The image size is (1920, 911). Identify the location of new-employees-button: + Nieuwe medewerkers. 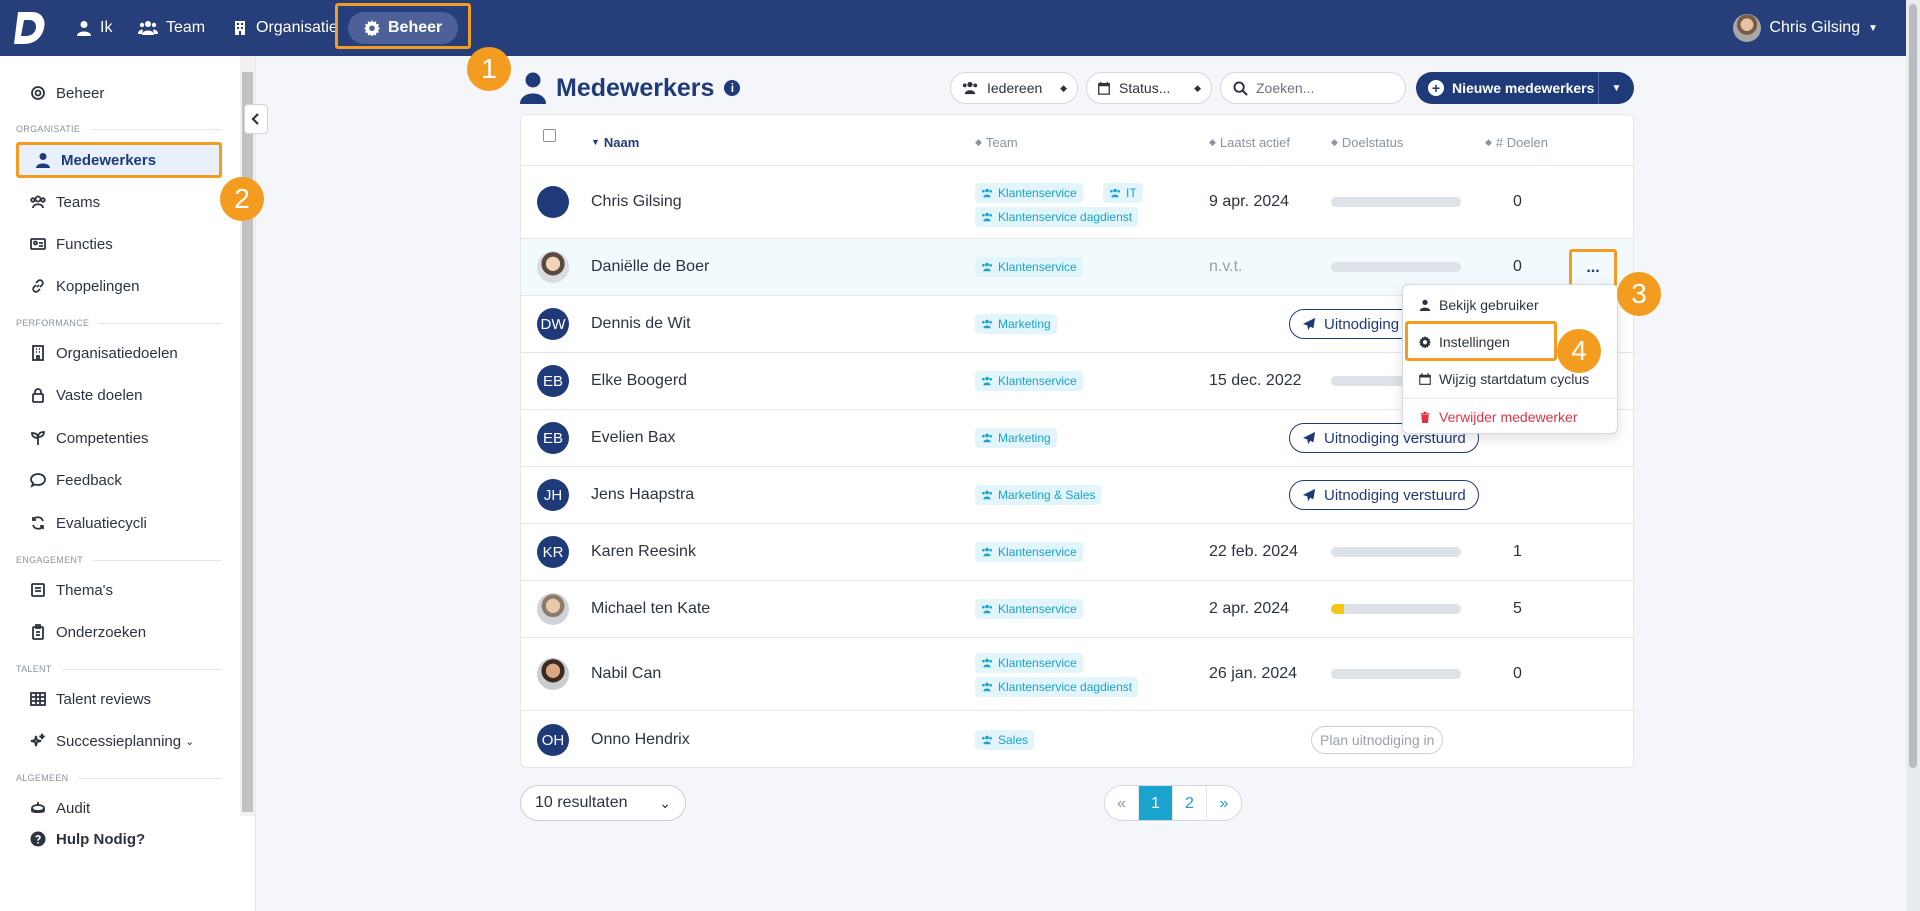
(1507, 88).